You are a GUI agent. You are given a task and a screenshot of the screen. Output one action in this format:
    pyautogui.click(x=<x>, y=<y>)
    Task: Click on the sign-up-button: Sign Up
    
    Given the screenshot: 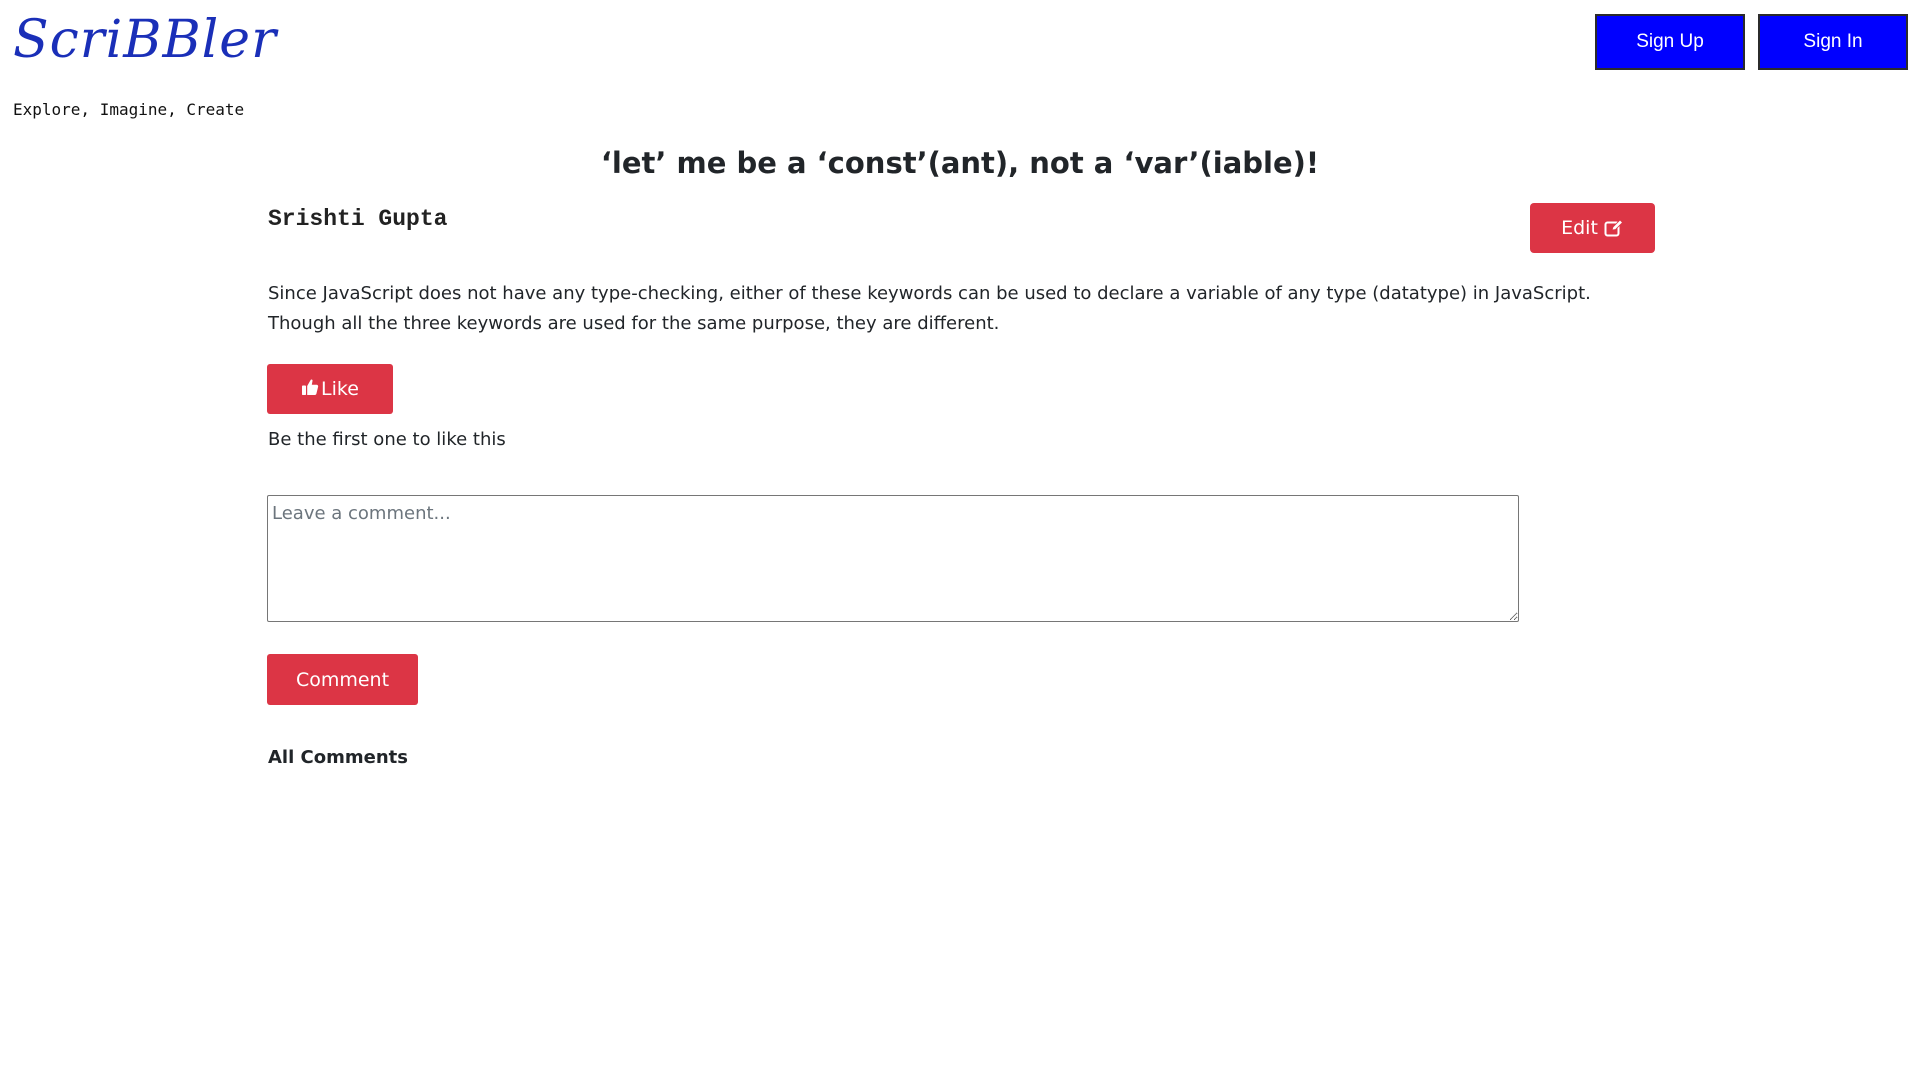 What is the action you would take?
    pyautogui.click(x=1670, y=42)
    